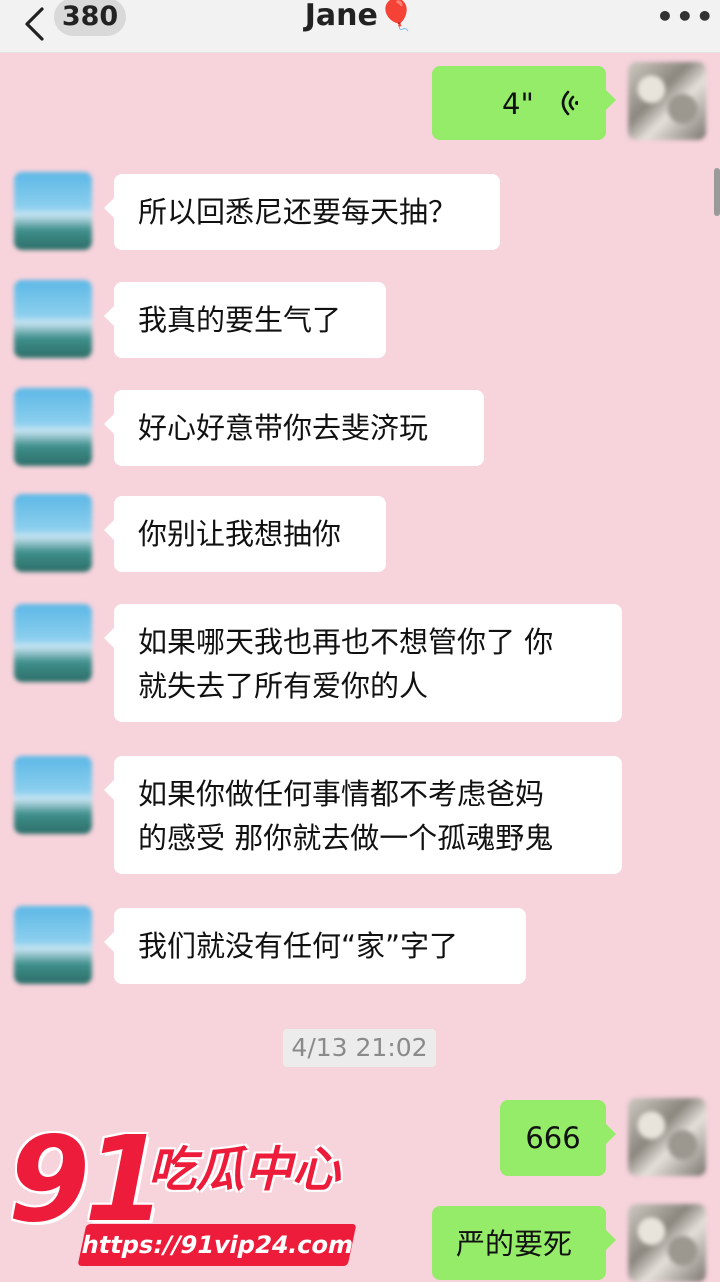  What do you see at coordinates (35, 24) in the screenshot?
I see `back-arrow-icon` at bounding box center [35, 24].